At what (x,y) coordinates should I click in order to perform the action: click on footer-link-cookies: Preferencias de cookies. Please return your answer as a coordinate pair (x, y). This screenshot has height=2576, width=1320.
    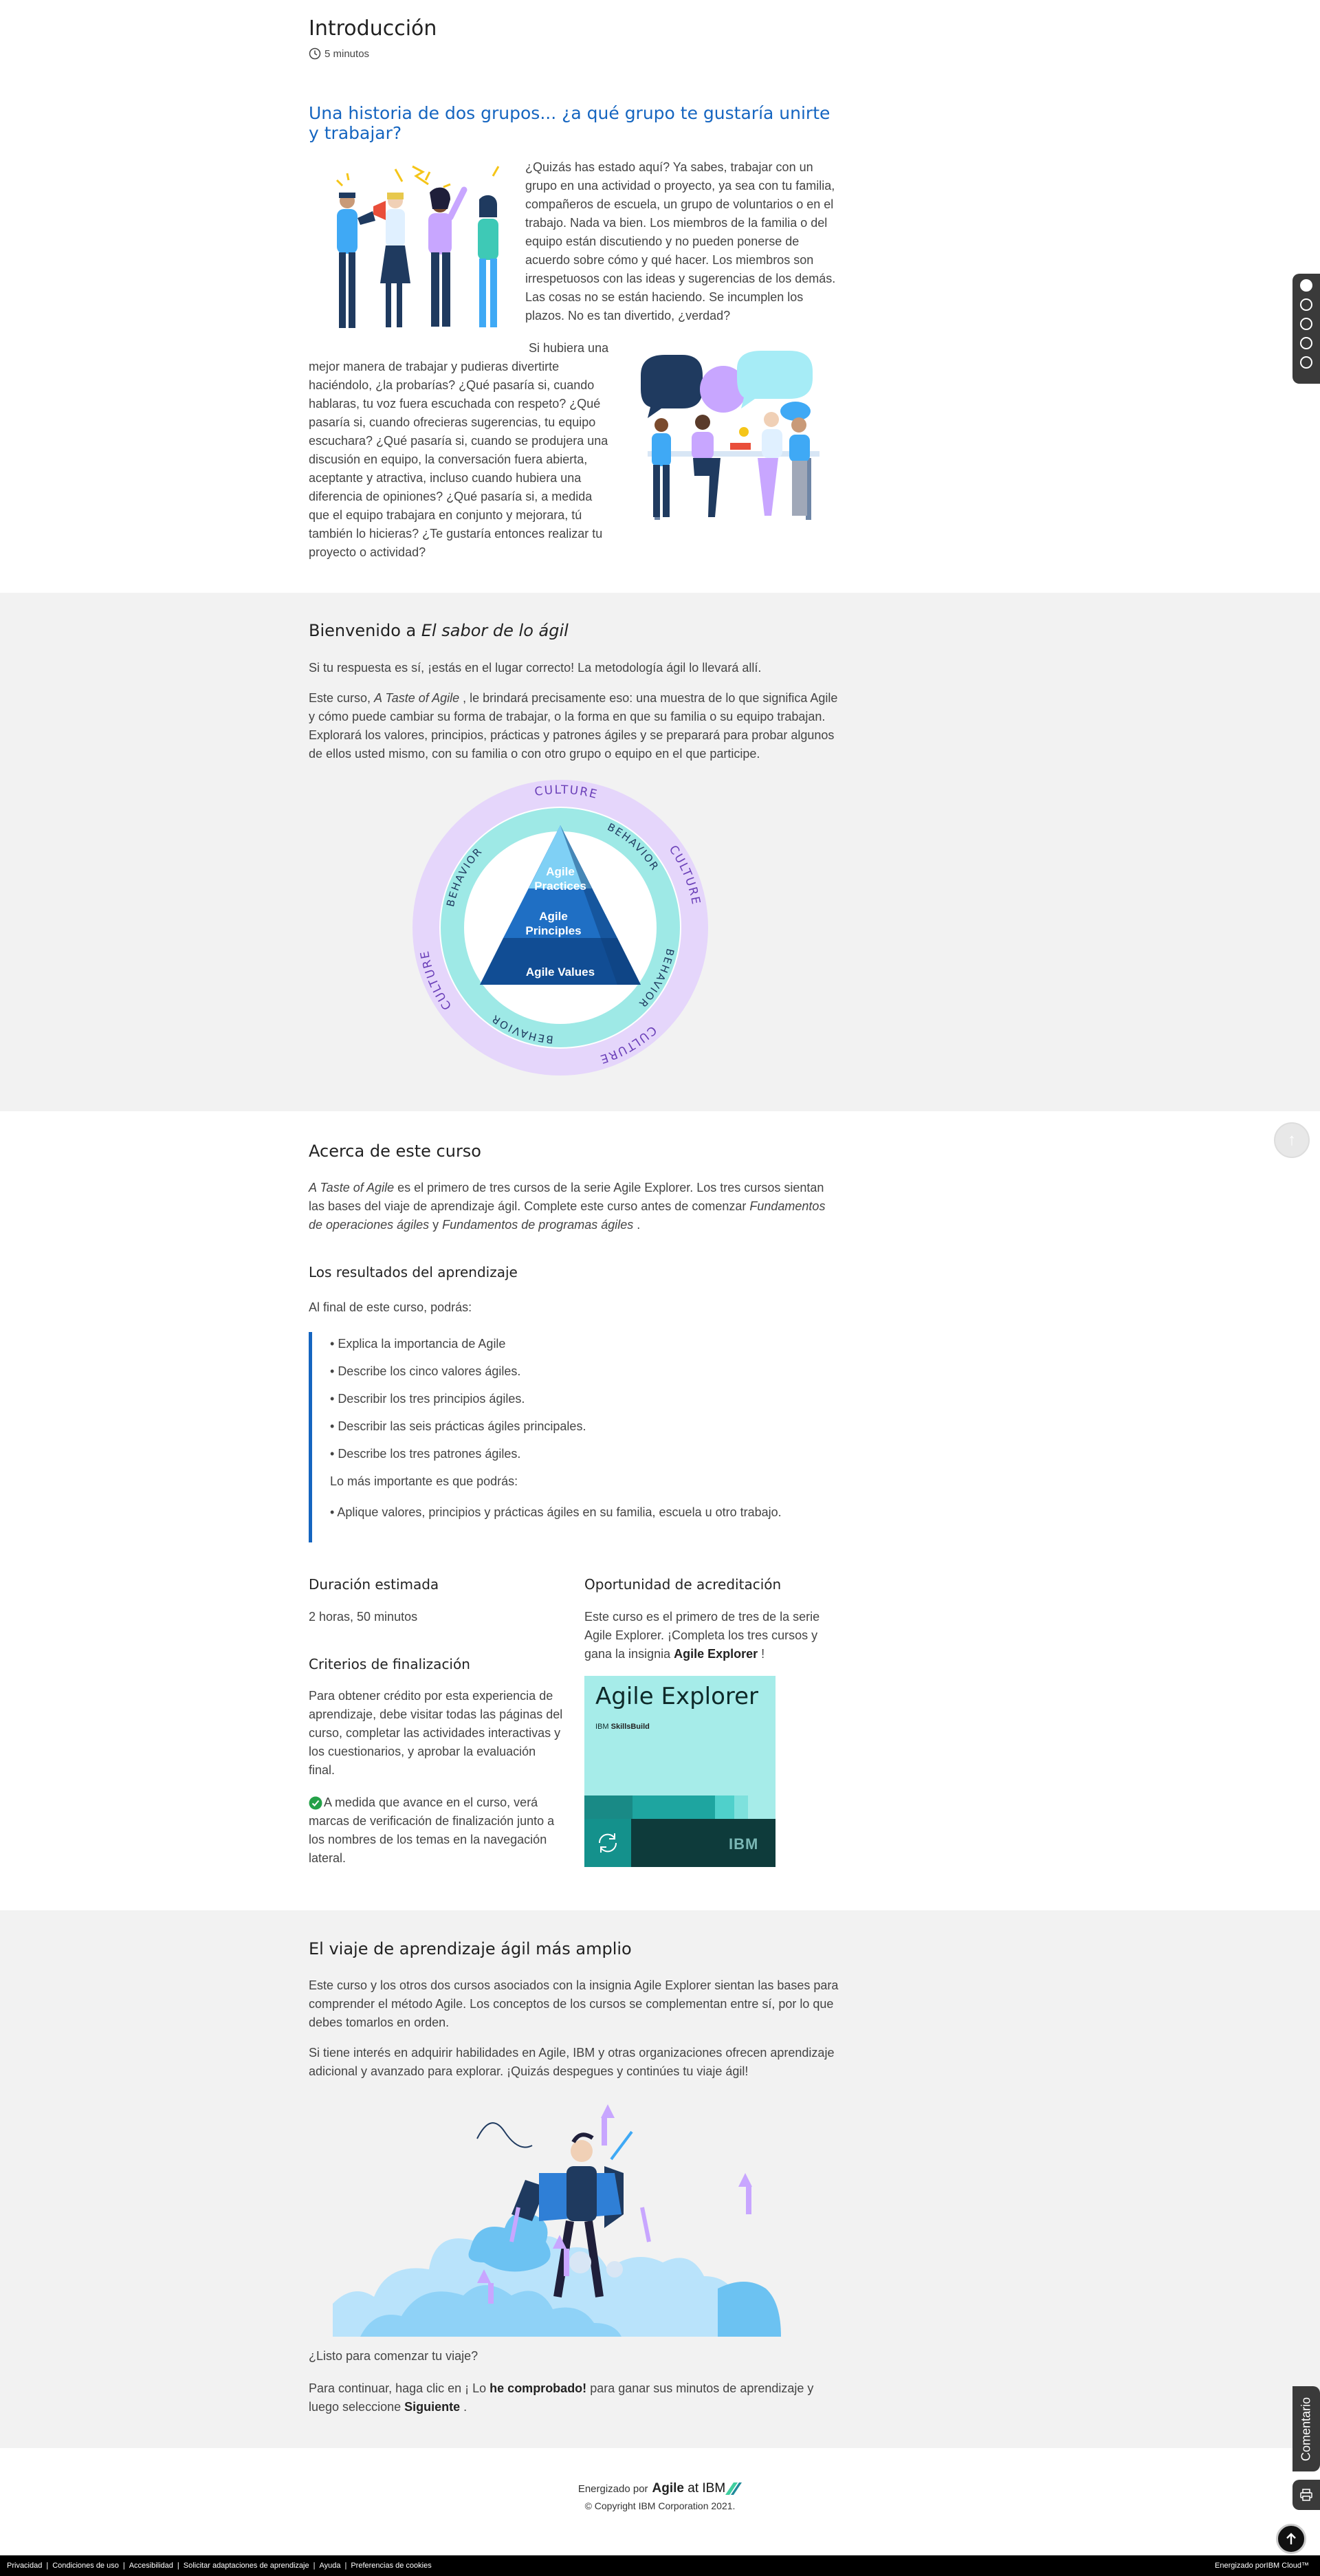
    Looking at the image, I should click on (391, 2566).